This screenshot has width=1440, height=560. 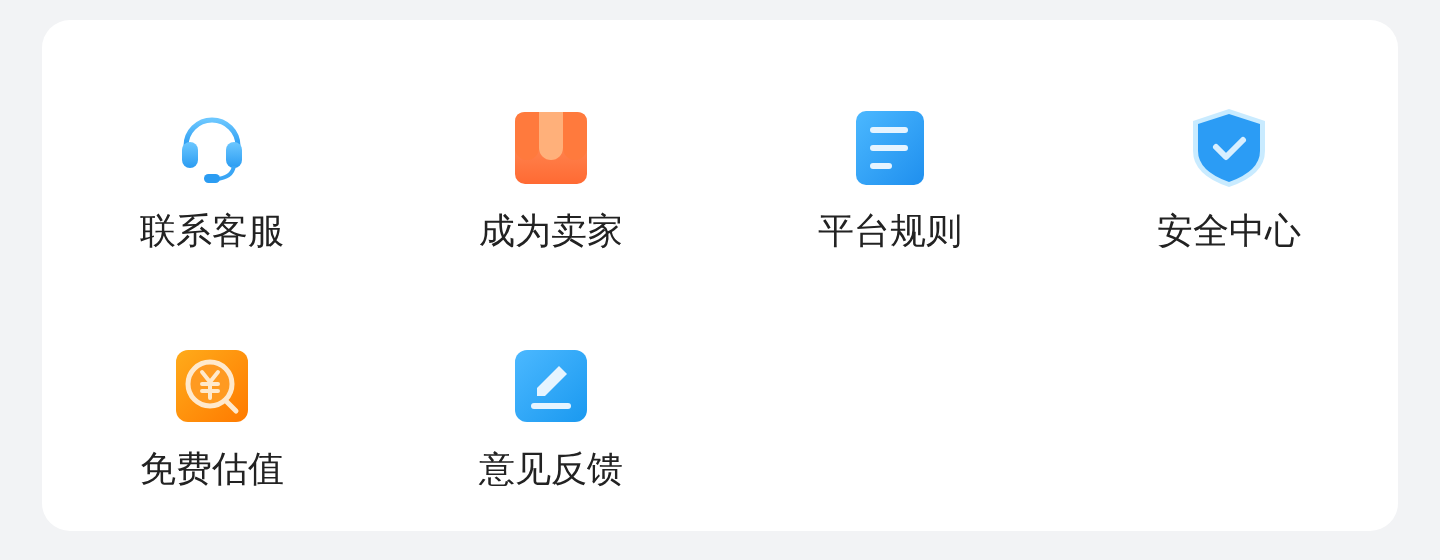 What do you see at coordinates (550, 231) in the screenshot?
I see `service-label: 成为卖家` at bounding box center [550, 231].